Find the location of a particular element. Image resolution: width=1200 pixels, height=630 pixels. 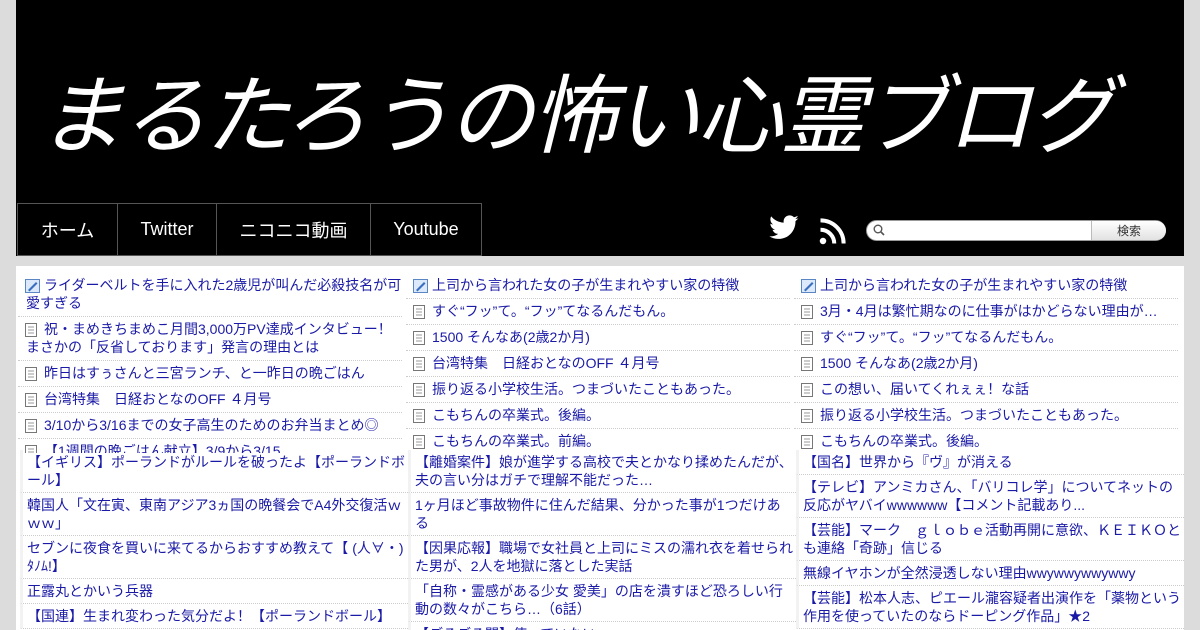

antenna-item: セブンに夜食を買いに来てるからおすすめ教えて【 (人∀・)ﾀﾉﾑ!】 is located at coordinates (214, 557).